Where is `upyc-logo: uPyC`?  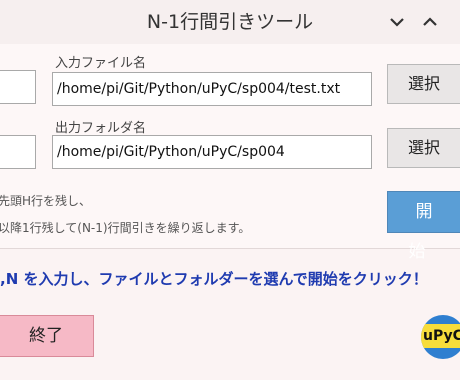 upyc-logo: uPyC is located at coordinates (440, 337).